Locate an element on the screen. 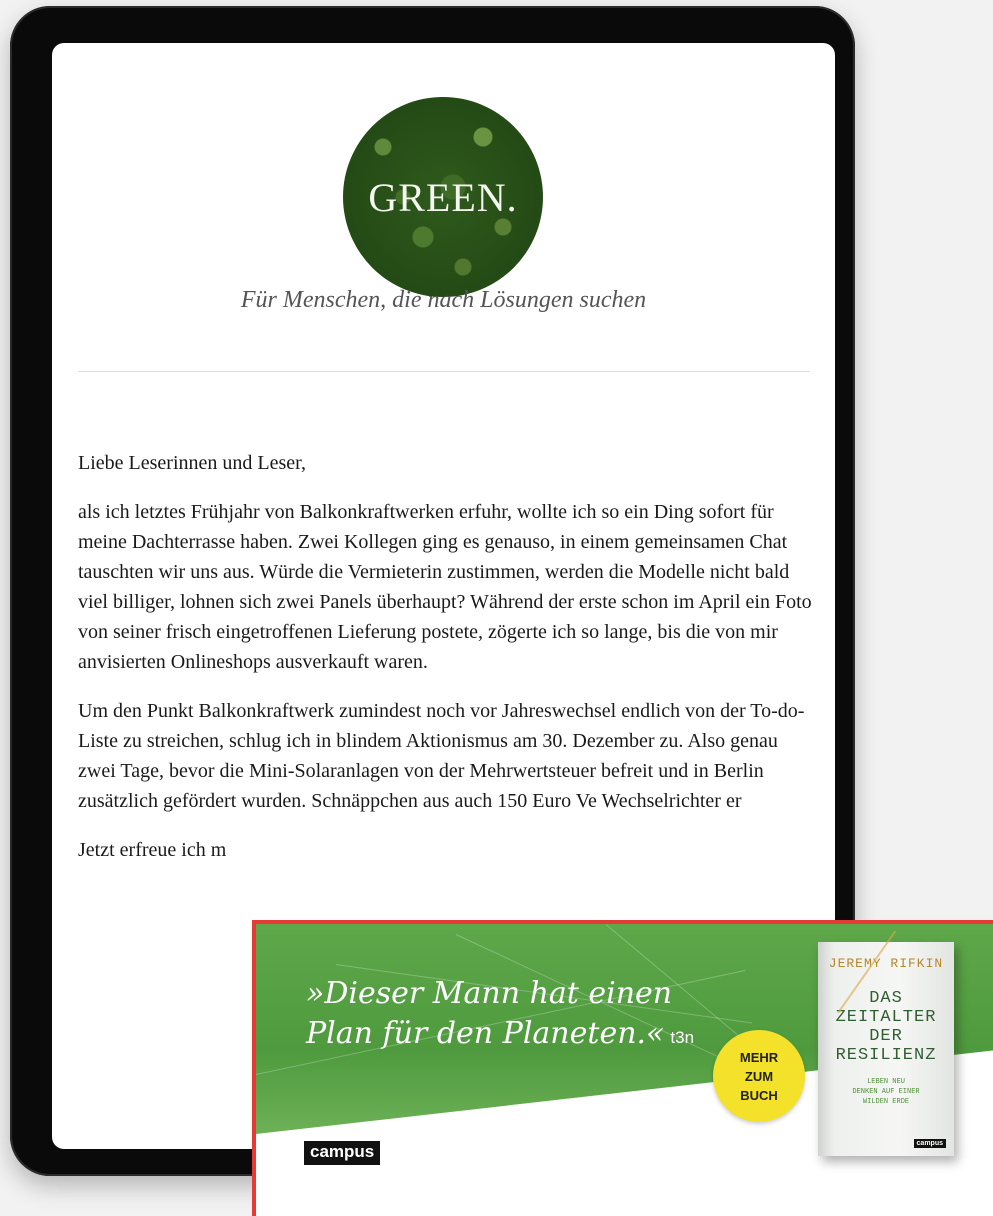 The width and height of the screenshot is (993, 1216). badge-line: ZUM is located at coordinates (759, 1076).